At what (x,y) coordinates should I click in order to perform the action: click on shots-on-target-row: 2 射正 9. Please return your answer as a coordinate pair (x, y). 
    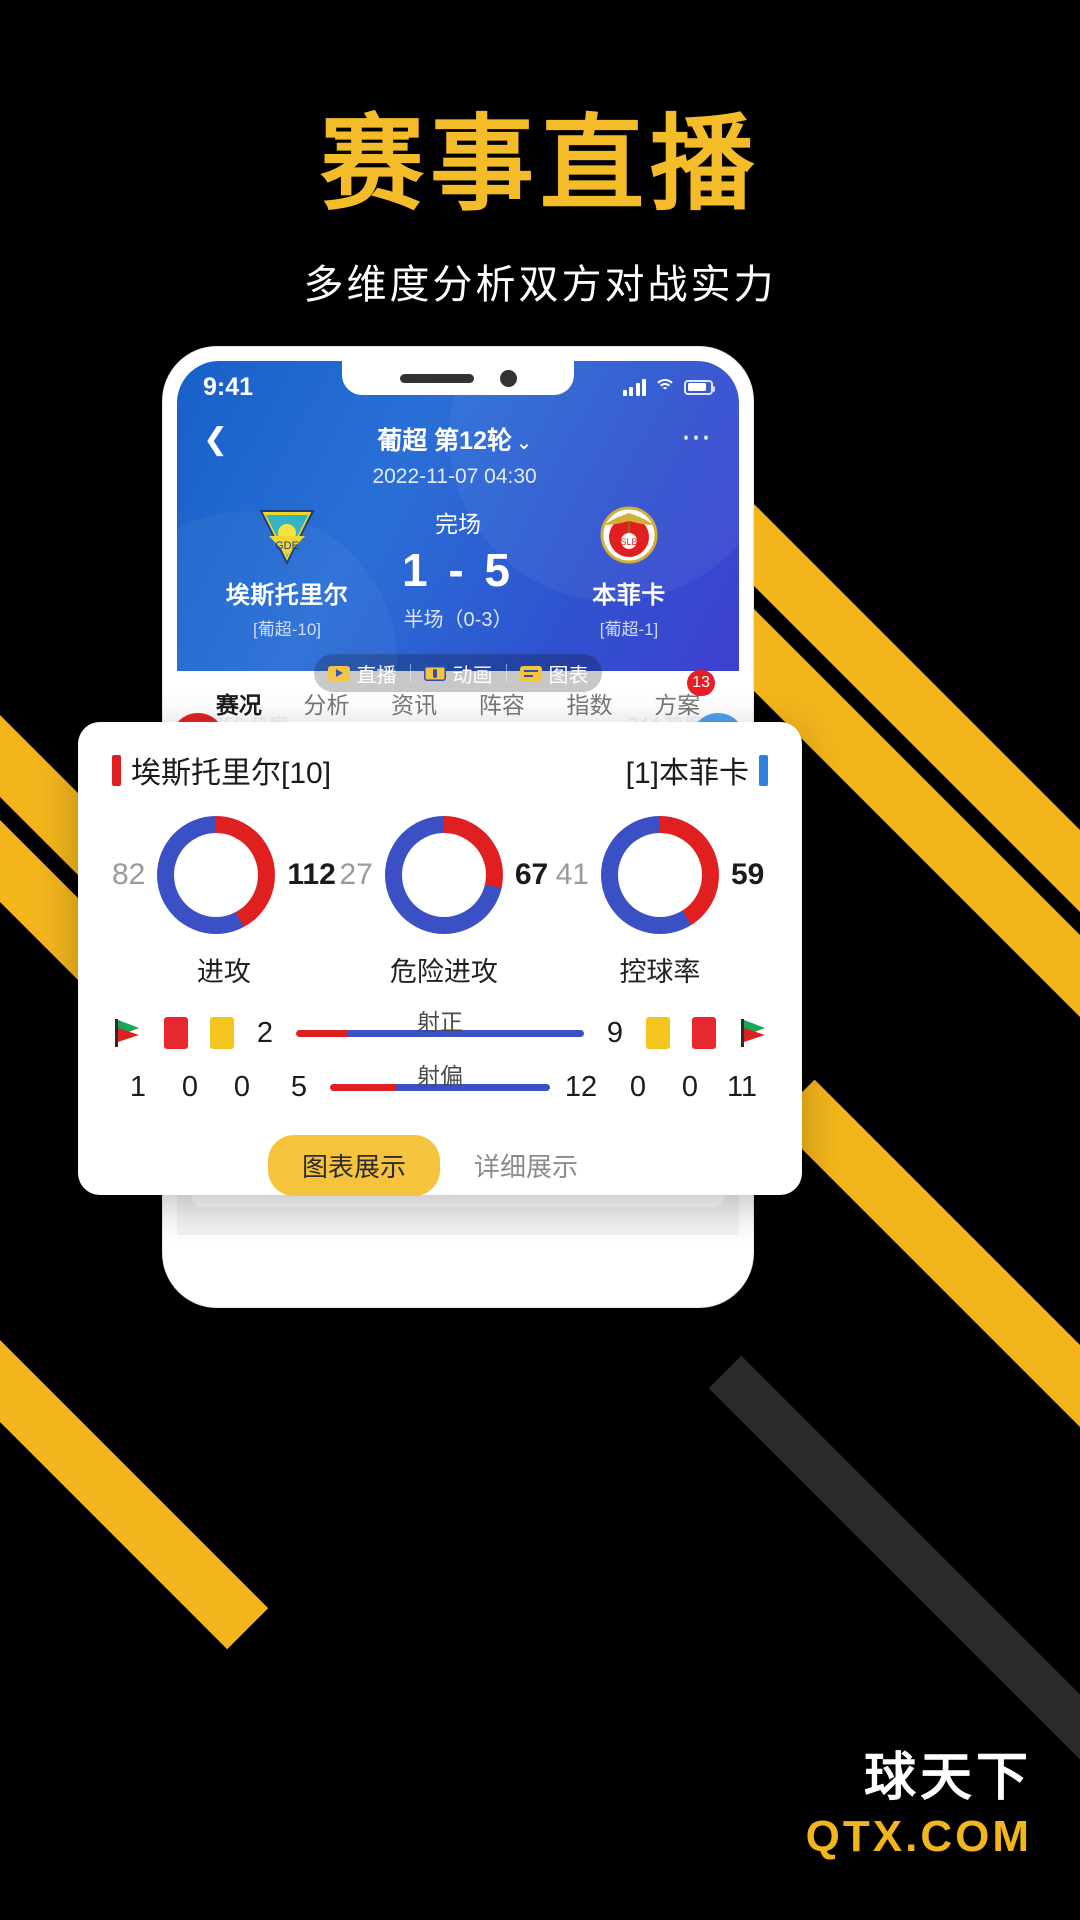
    Looking at the image, I should click on (440, 1030).